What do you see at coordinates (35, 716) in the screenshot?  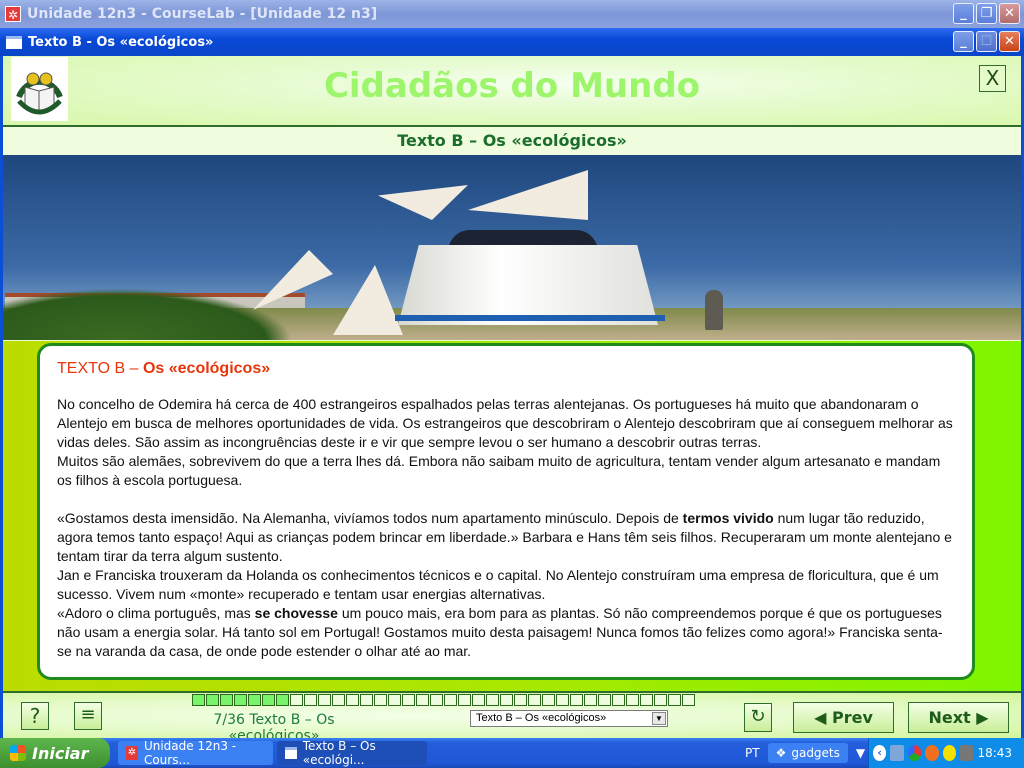 I see `help-button: ?` at bounding box center [35, 716].